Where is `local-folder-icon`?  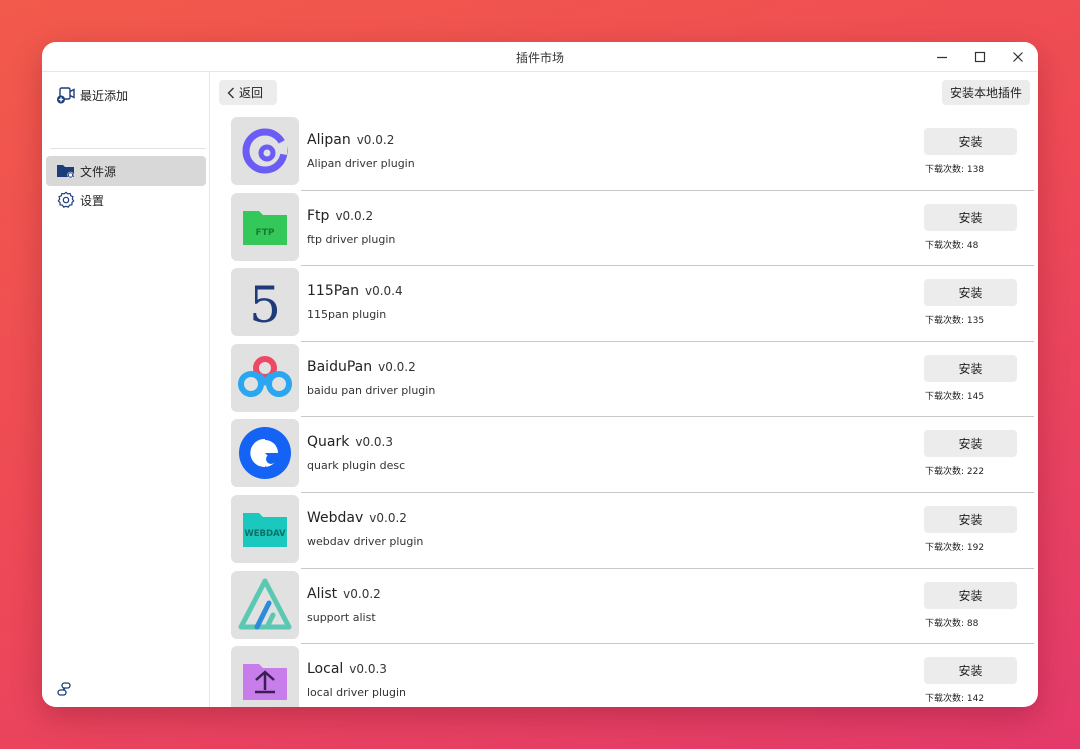 local-folder-icon is located at coordinates (265, 676).